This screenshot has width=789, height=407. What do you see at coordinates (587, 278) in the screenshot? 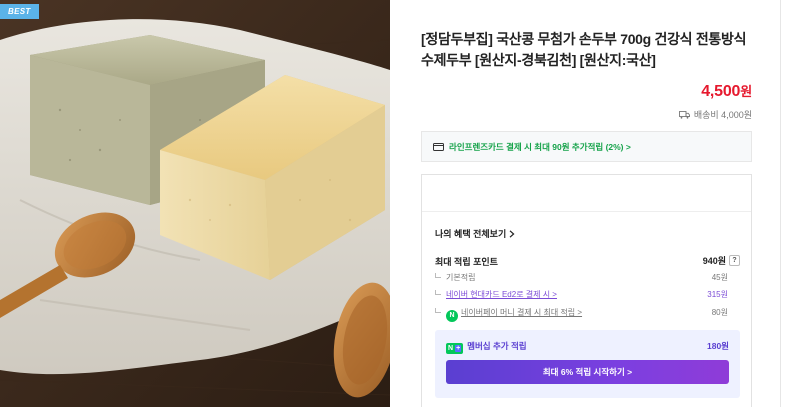
I see `benefit-row-basic: 기본적립 45원` at bounding box center [587, 278].